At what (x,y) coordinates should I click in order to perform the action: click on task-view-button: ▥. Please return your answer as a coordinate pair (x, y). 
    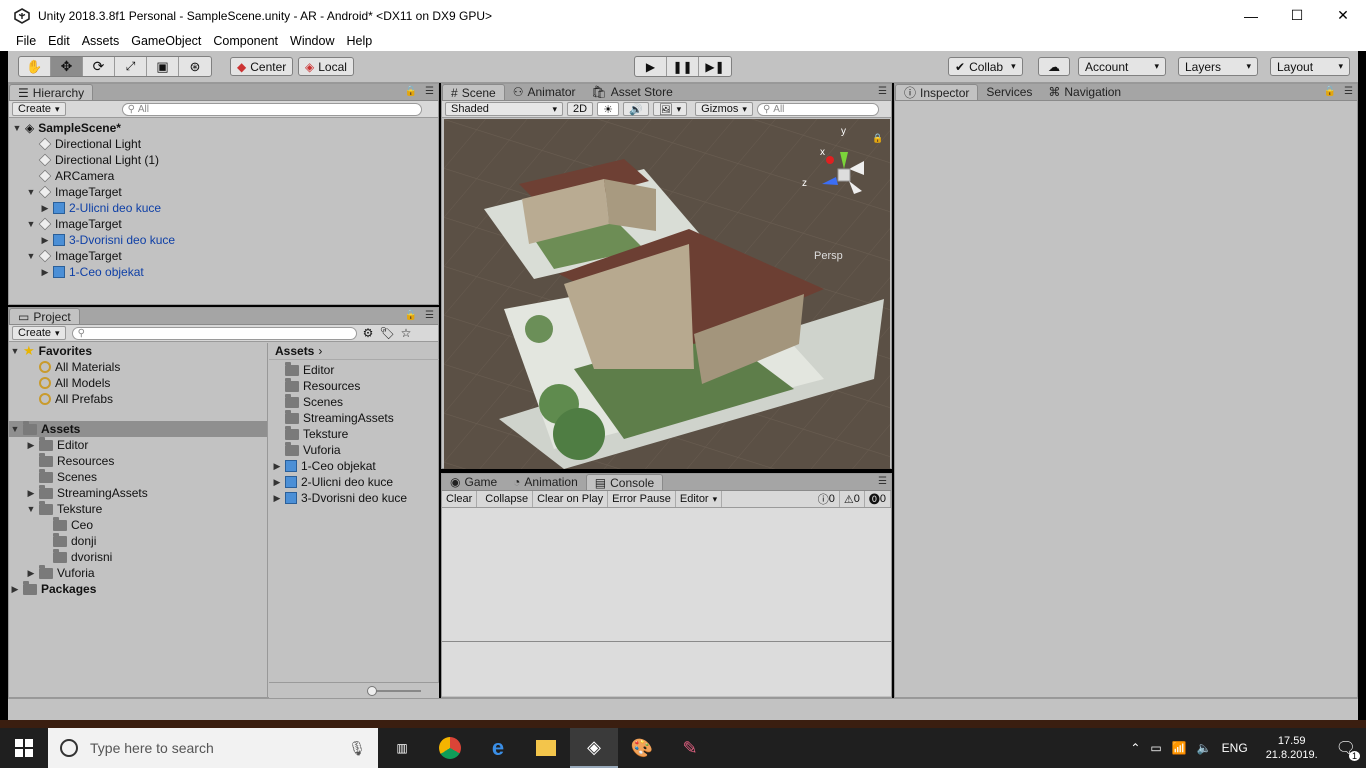
    Looking at the image, I should click on (402, 748).